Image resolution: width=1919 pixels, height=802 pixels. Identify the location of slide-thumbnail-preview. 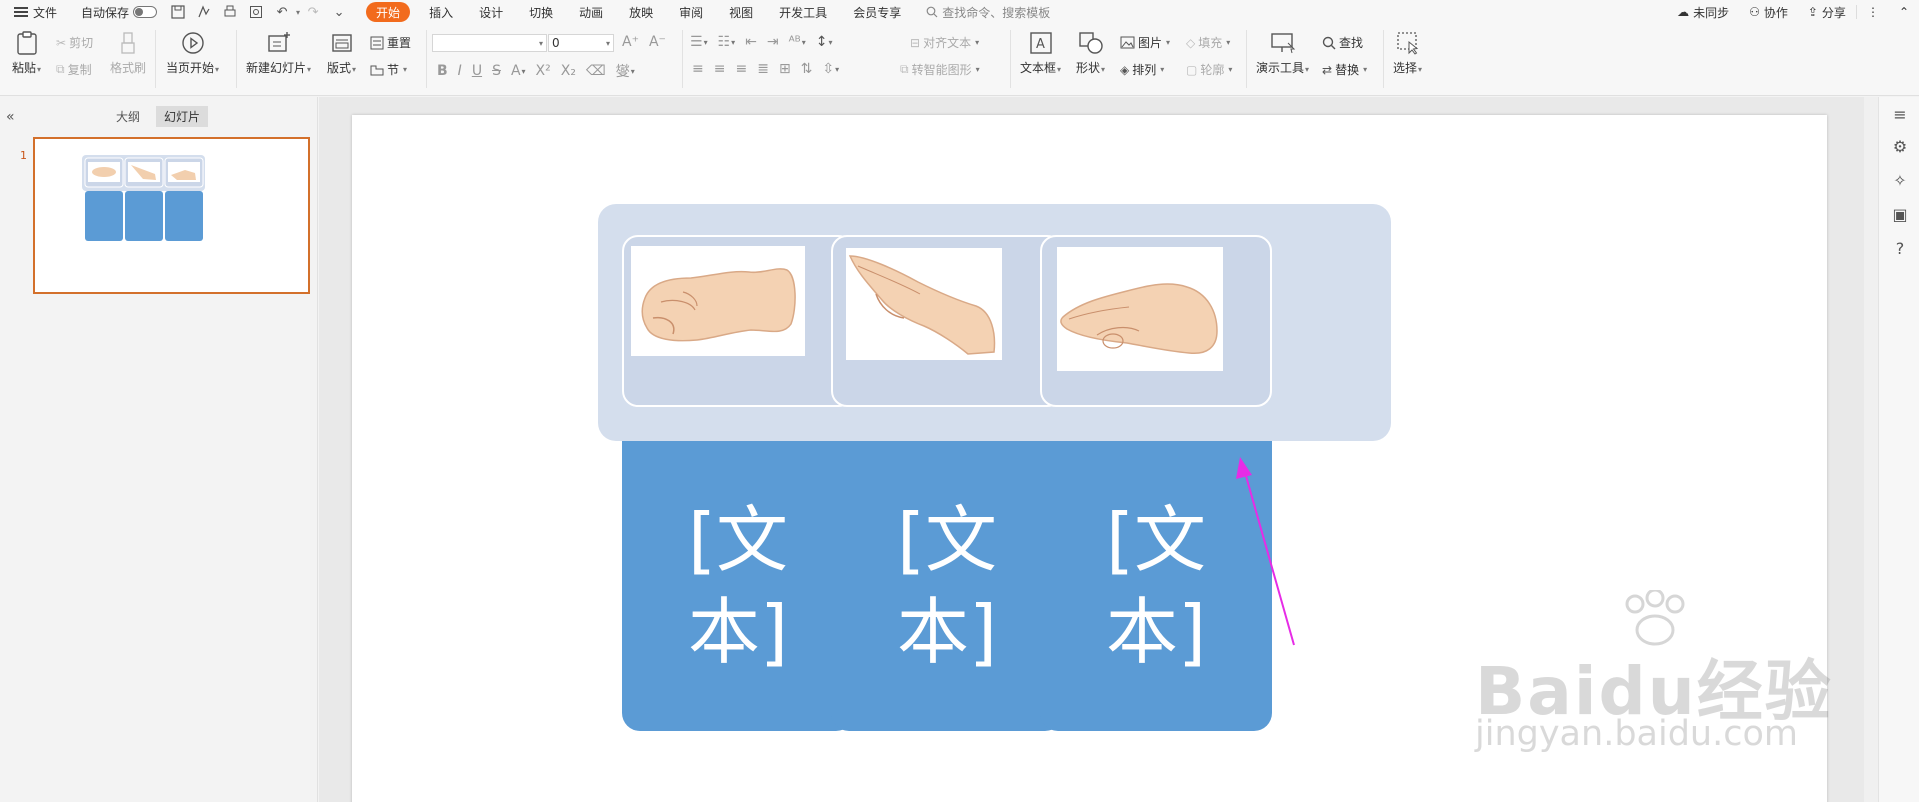
(143, 198).